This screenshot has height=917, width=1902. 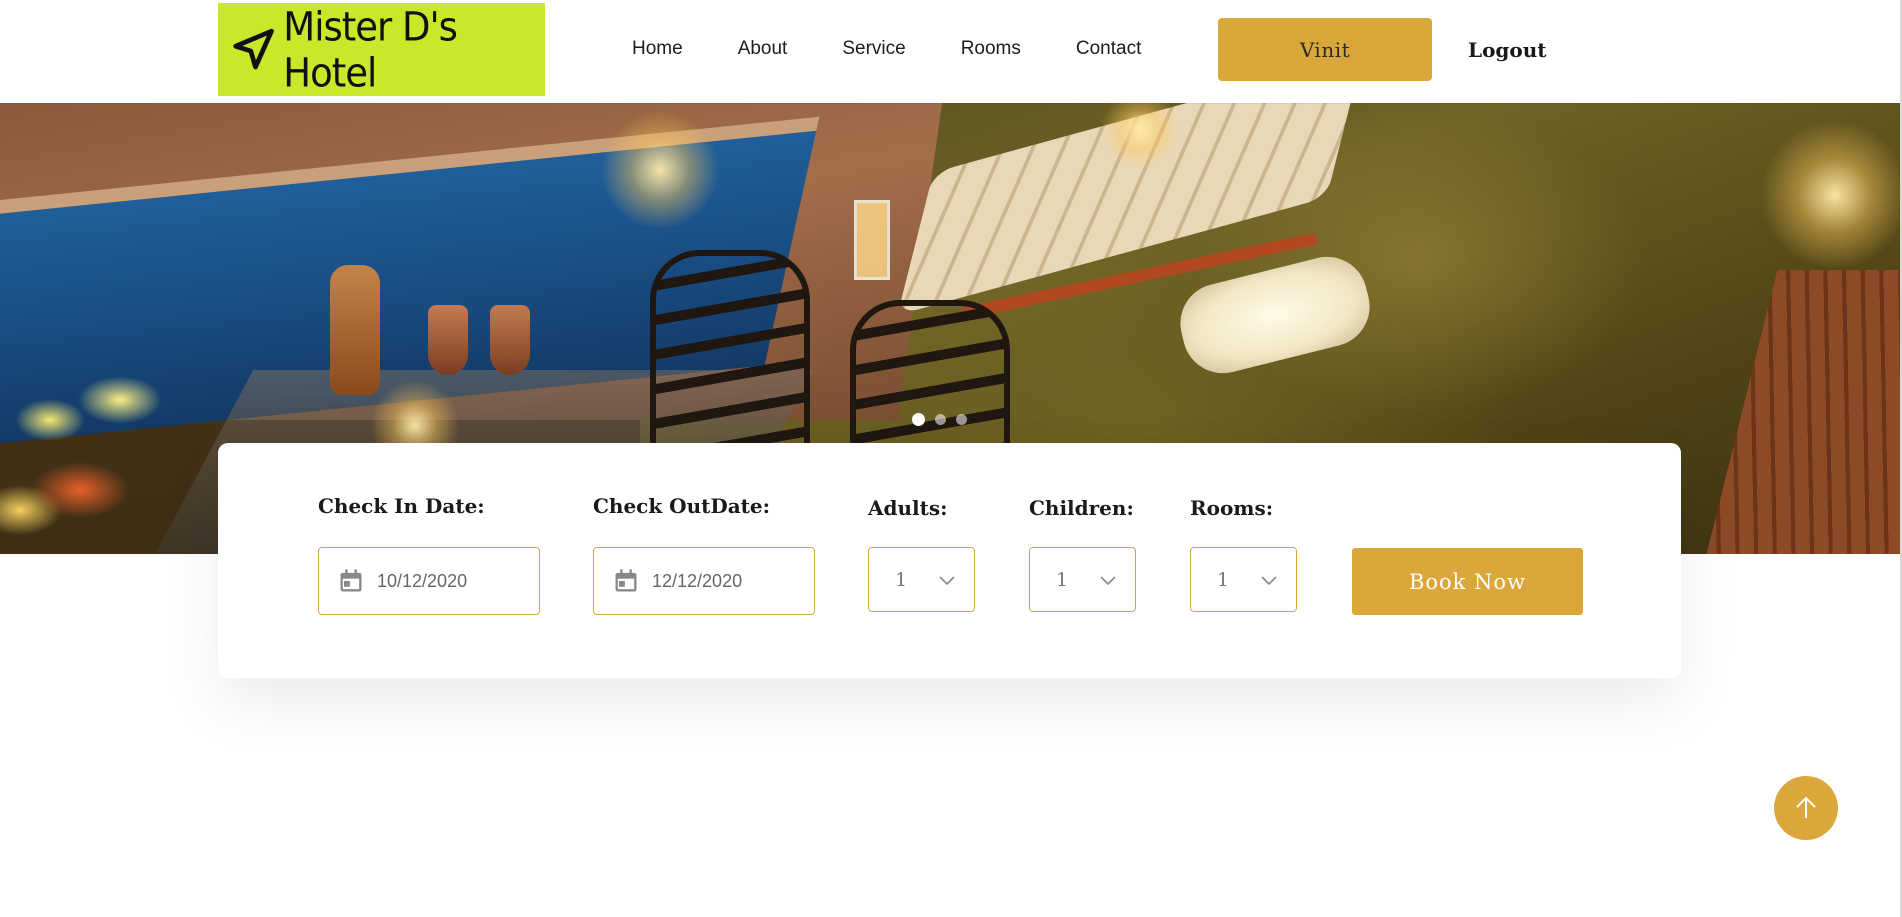 I want to click on check-out-label: Check OutDate:, so click(x=682, y=506).